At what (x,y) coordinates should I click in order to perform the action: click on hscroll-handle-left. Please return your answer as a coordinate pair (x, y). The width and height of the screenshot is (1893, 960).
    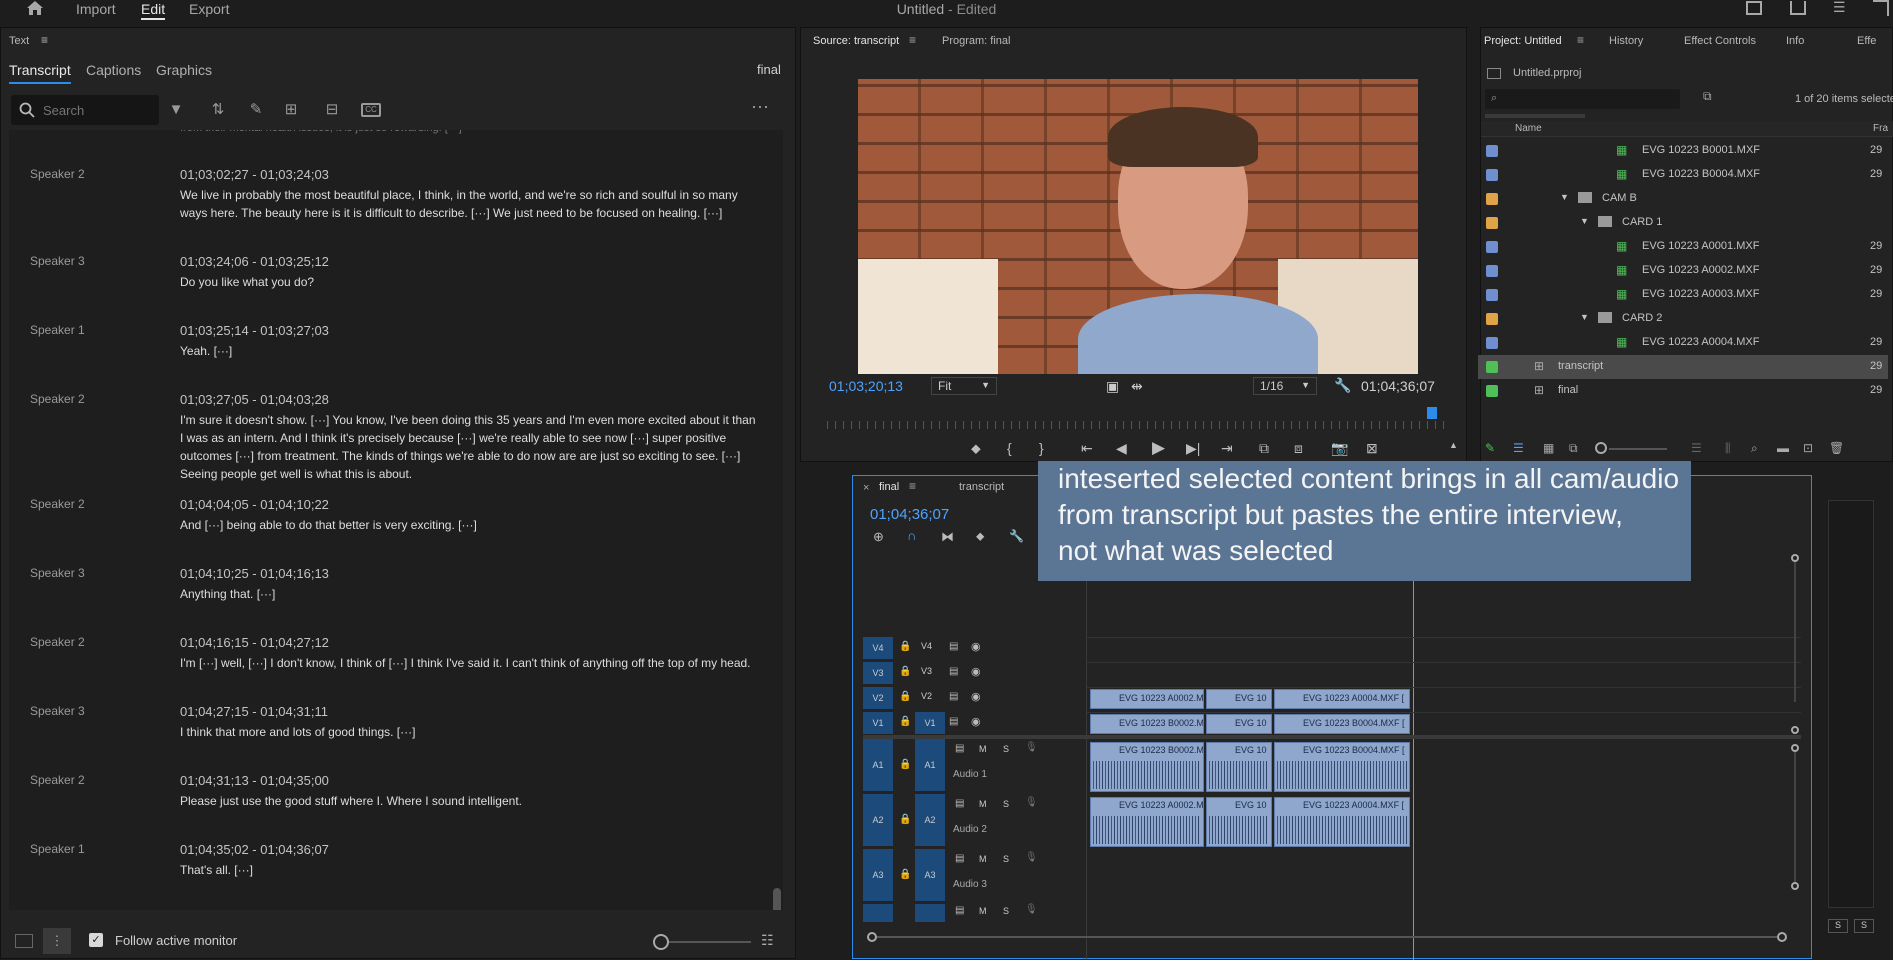
    Looking at the image, I should click on (872, 937).